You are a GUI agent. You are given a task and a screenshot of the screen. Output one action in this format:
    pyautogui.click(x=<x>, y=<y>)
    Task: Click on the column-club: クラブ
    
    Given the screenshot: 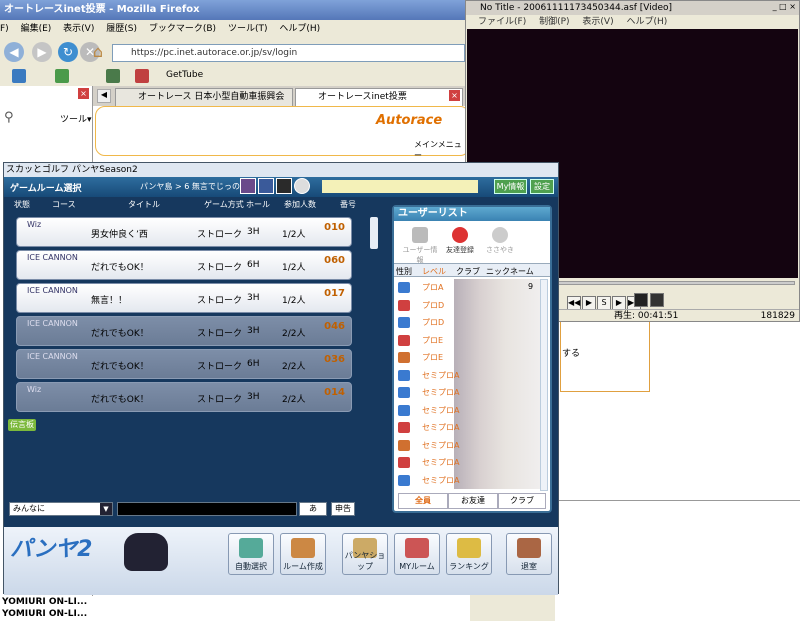 What is the action you would take?
    pyautogui.click(x=468, y=271)
    